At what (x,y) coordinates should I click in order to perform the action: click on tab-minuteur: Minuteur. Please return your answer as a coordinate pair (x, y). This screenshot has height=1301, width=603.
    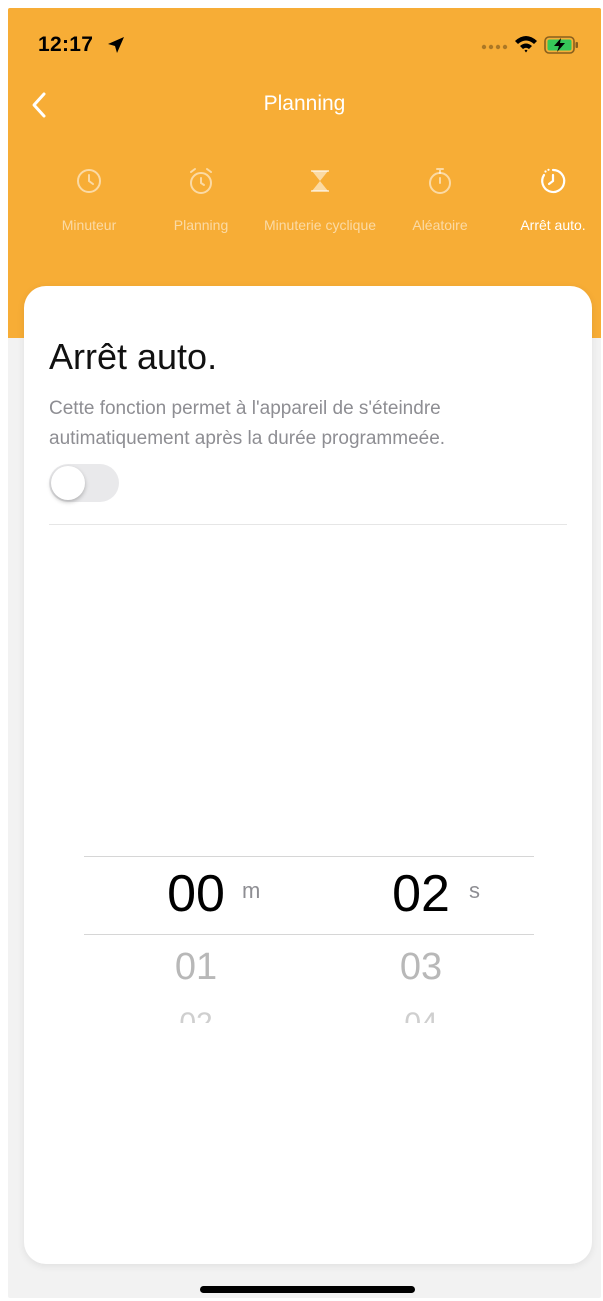
    Looking at the image, I should click on (89, 203).